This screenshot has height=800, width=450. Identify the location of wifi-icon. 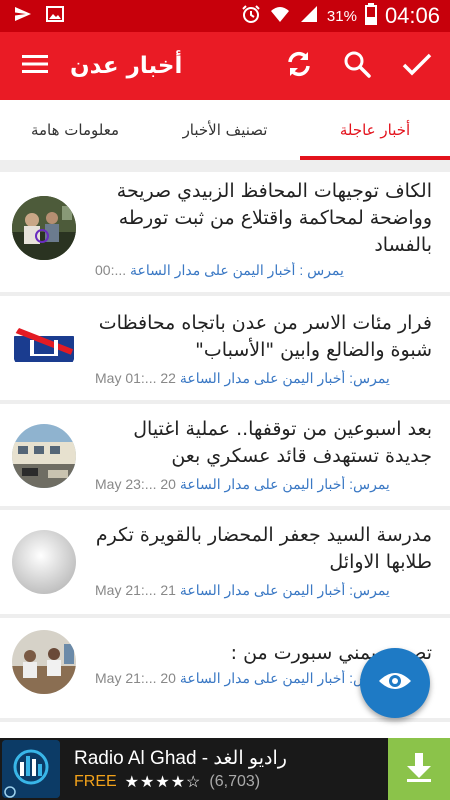
(280, 16).